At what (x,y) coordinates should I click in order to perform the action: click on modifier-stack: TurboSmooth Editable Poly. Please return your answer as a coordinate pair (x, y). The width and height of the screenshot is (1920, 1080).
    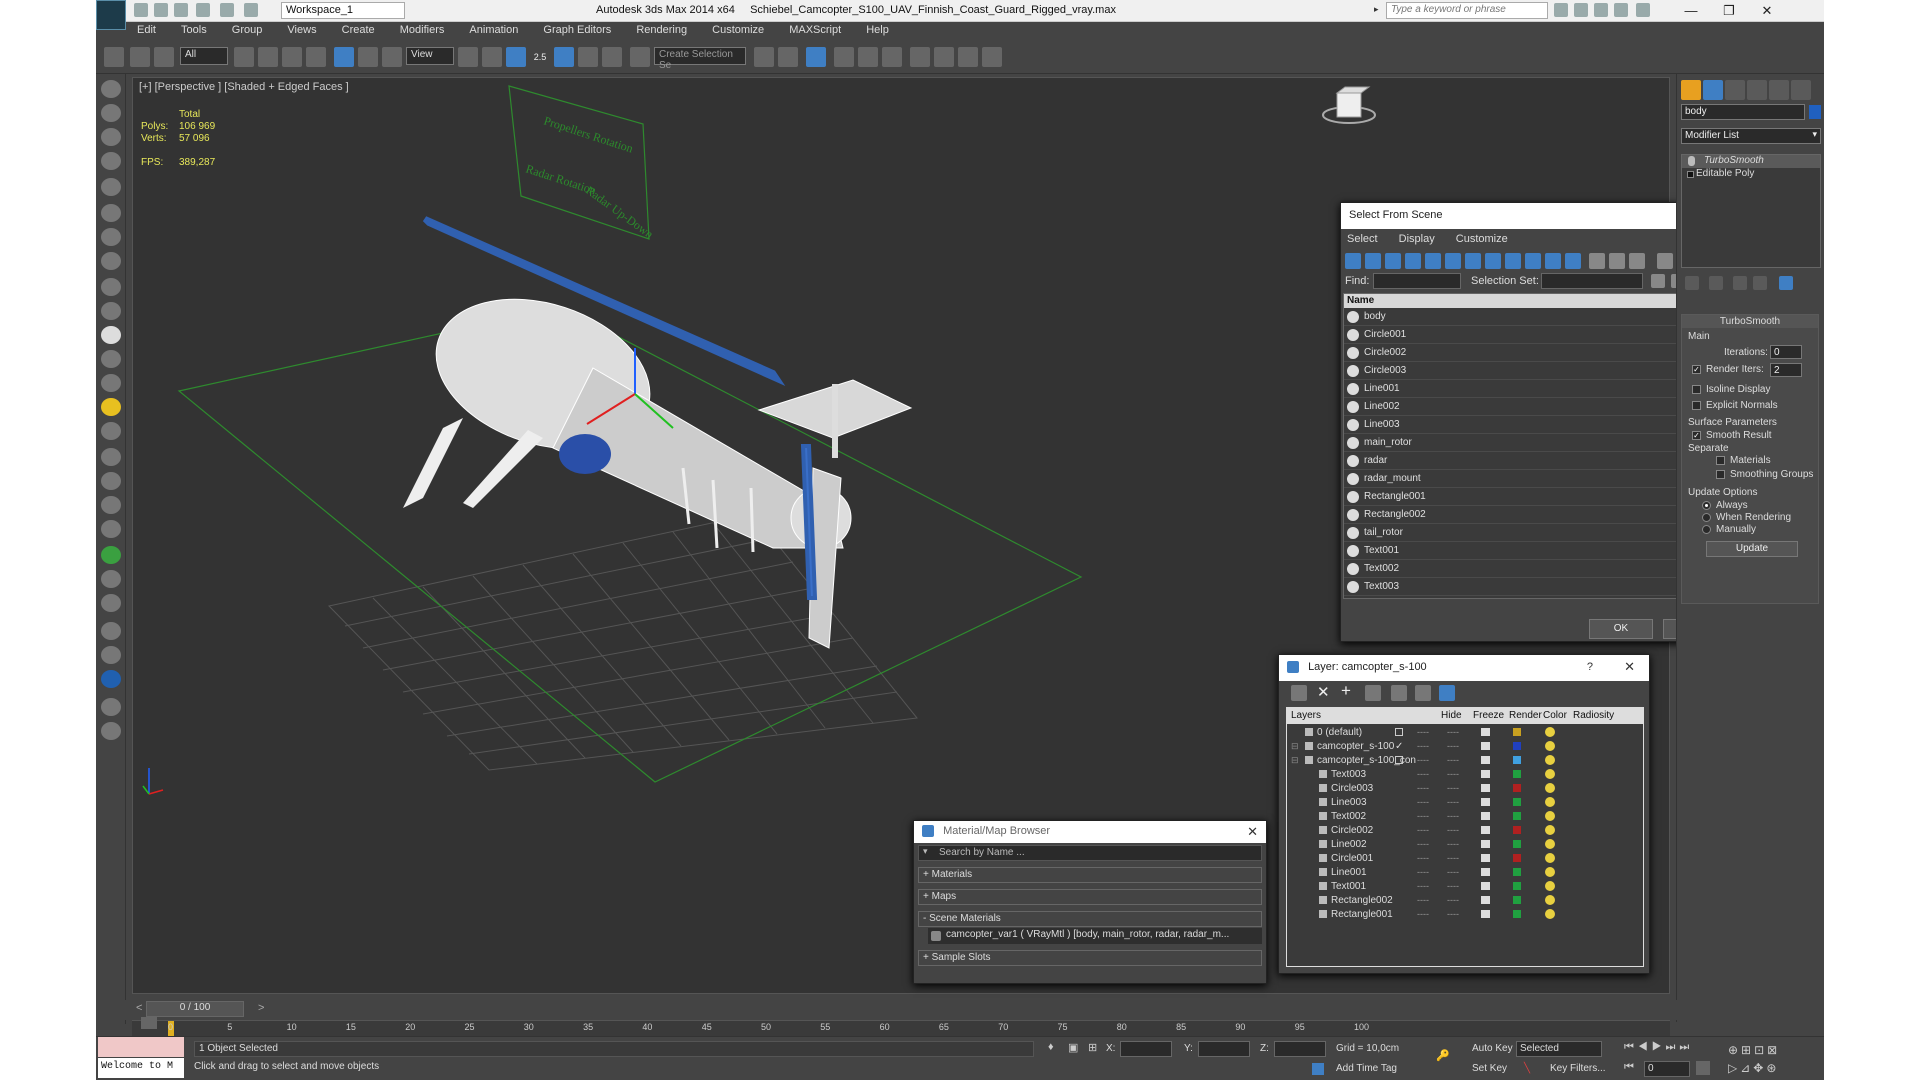
    Looking at the image, I should click on (1751, 211).